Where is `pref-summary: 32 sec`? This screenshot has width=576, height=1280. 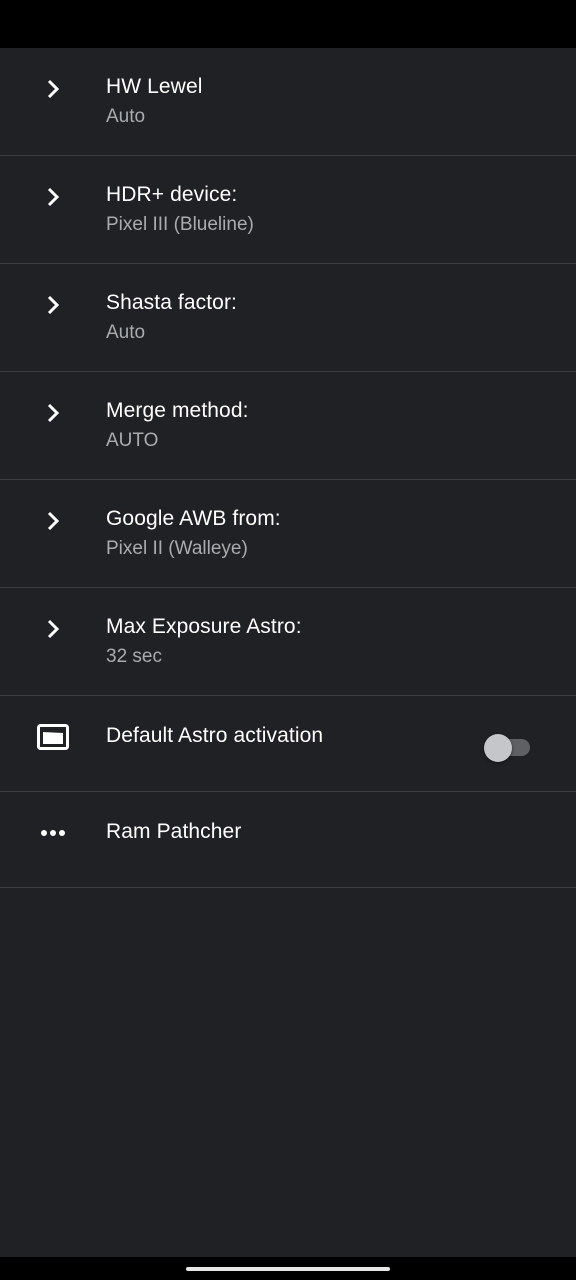 pref-summary: 32 sec is located at coordinates (134, 656).